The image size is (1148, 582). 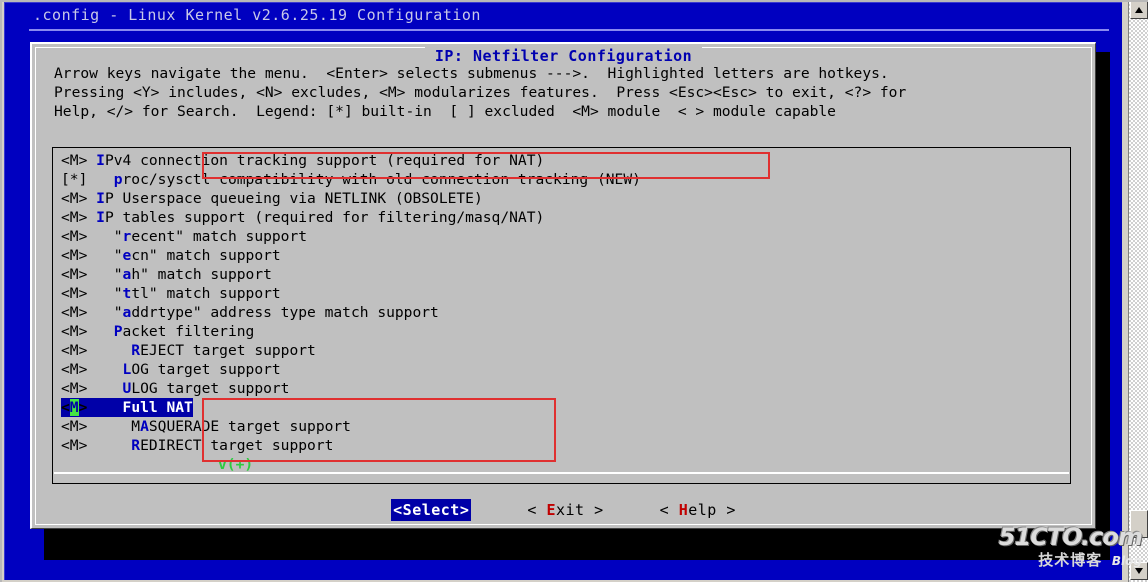 What do you see at coordinates (184, 331) in the screenshot?
I see `menu-item-label: Packet filtering` at bounding box center [184, 331].